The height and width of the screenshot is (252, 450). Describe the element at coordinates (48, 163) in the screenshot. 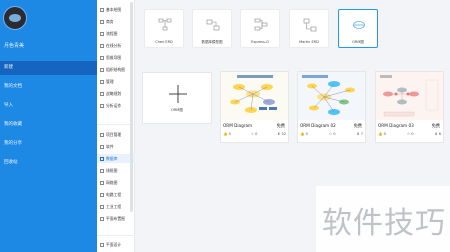

I see `nav-item-trash: 回收站` at that location.